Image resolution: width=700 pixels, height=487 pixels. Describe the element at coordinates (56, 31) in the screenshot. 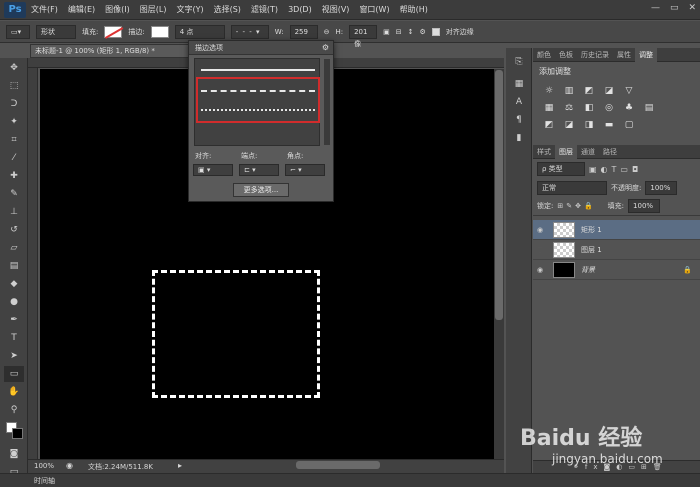

I see `shape-mode-select: 形状` at that location.